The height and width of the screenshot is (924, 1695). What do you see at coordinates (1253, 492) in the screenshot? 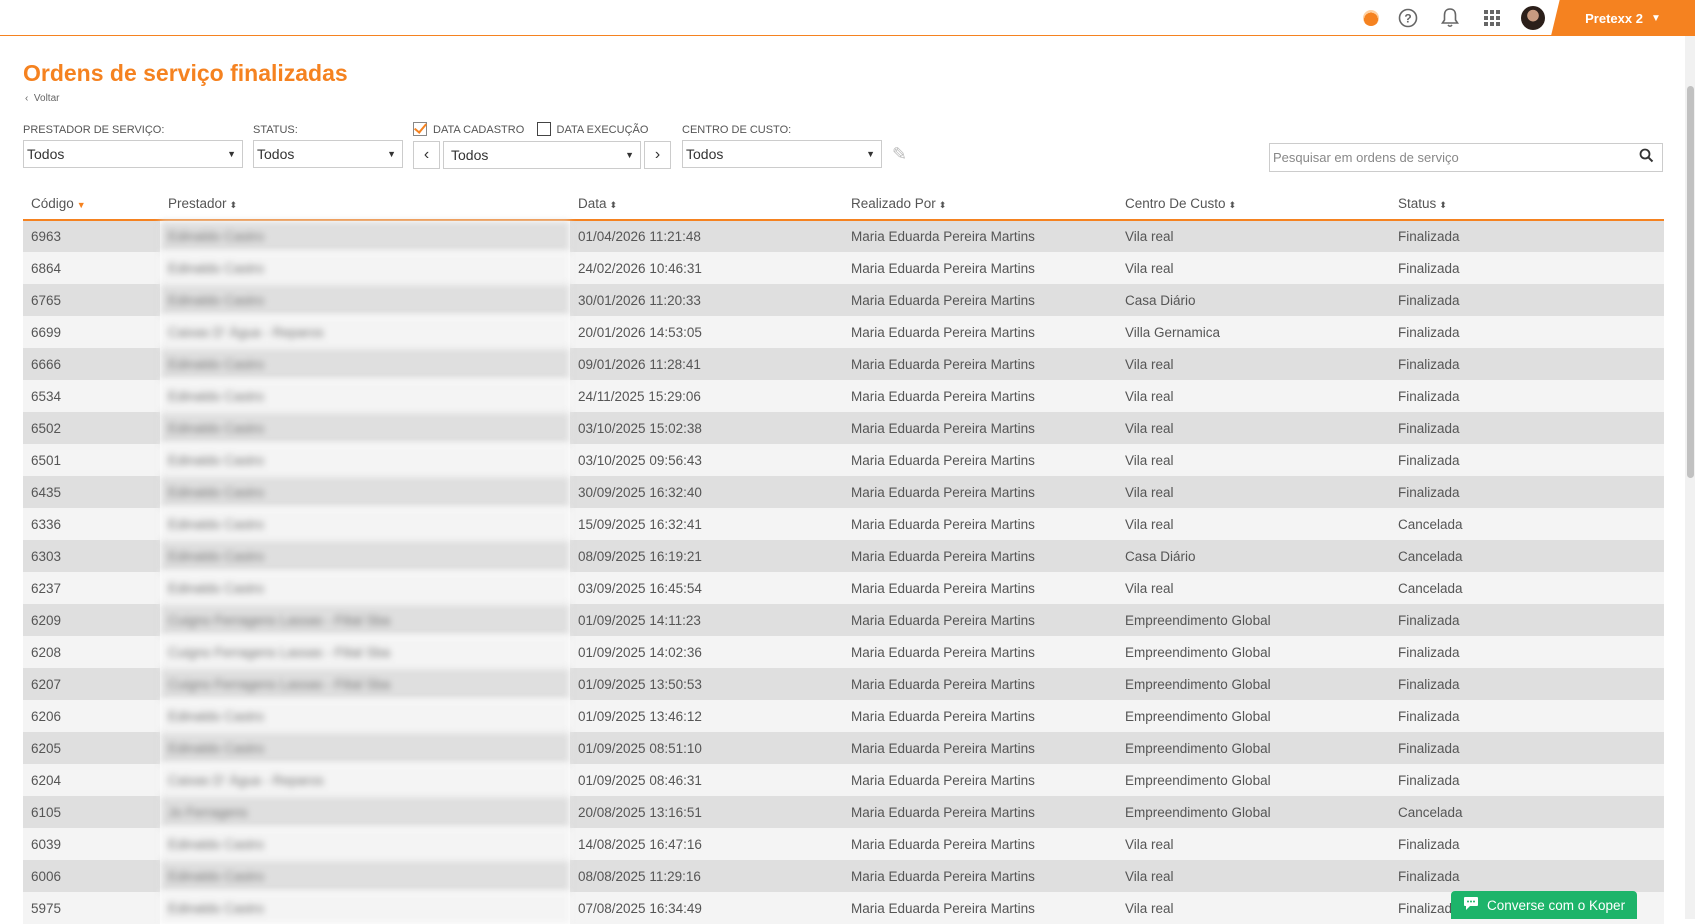
I see `cell-centro: Vila real` at bounding box center [1253, 492].